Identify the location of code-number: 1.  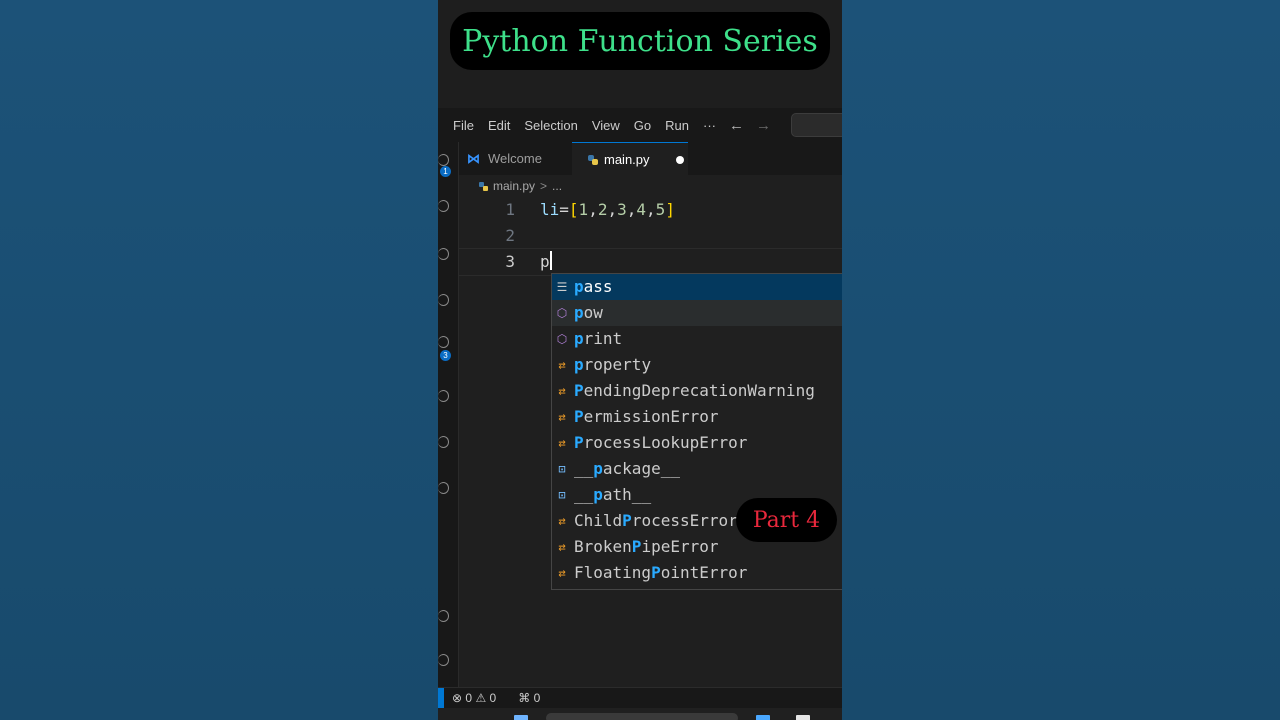
(583, 209).